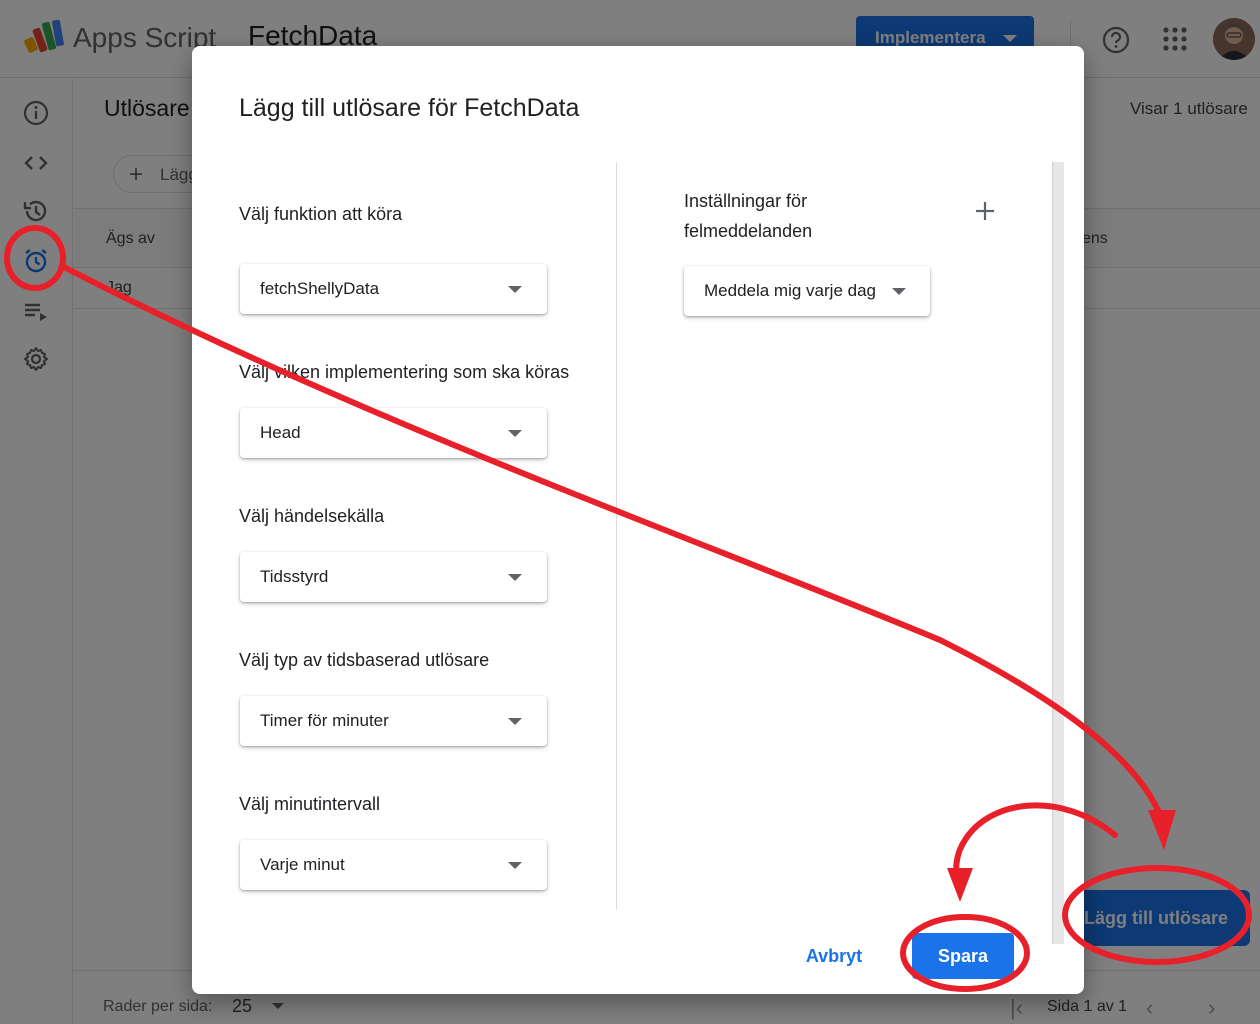 The image size is (1260, 1024). Describe the element at coordinates (790, 290) in the screenshot. I see `error-notification-value: Meddela mig varje dag` at that location.